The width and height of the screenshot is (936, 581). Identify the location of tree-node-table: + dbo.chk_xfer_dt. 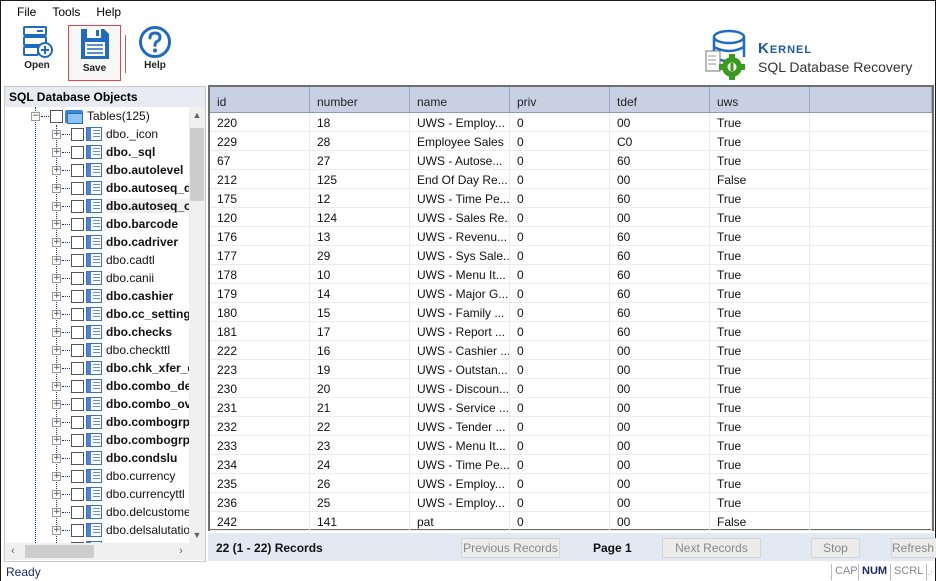
(120, 368).